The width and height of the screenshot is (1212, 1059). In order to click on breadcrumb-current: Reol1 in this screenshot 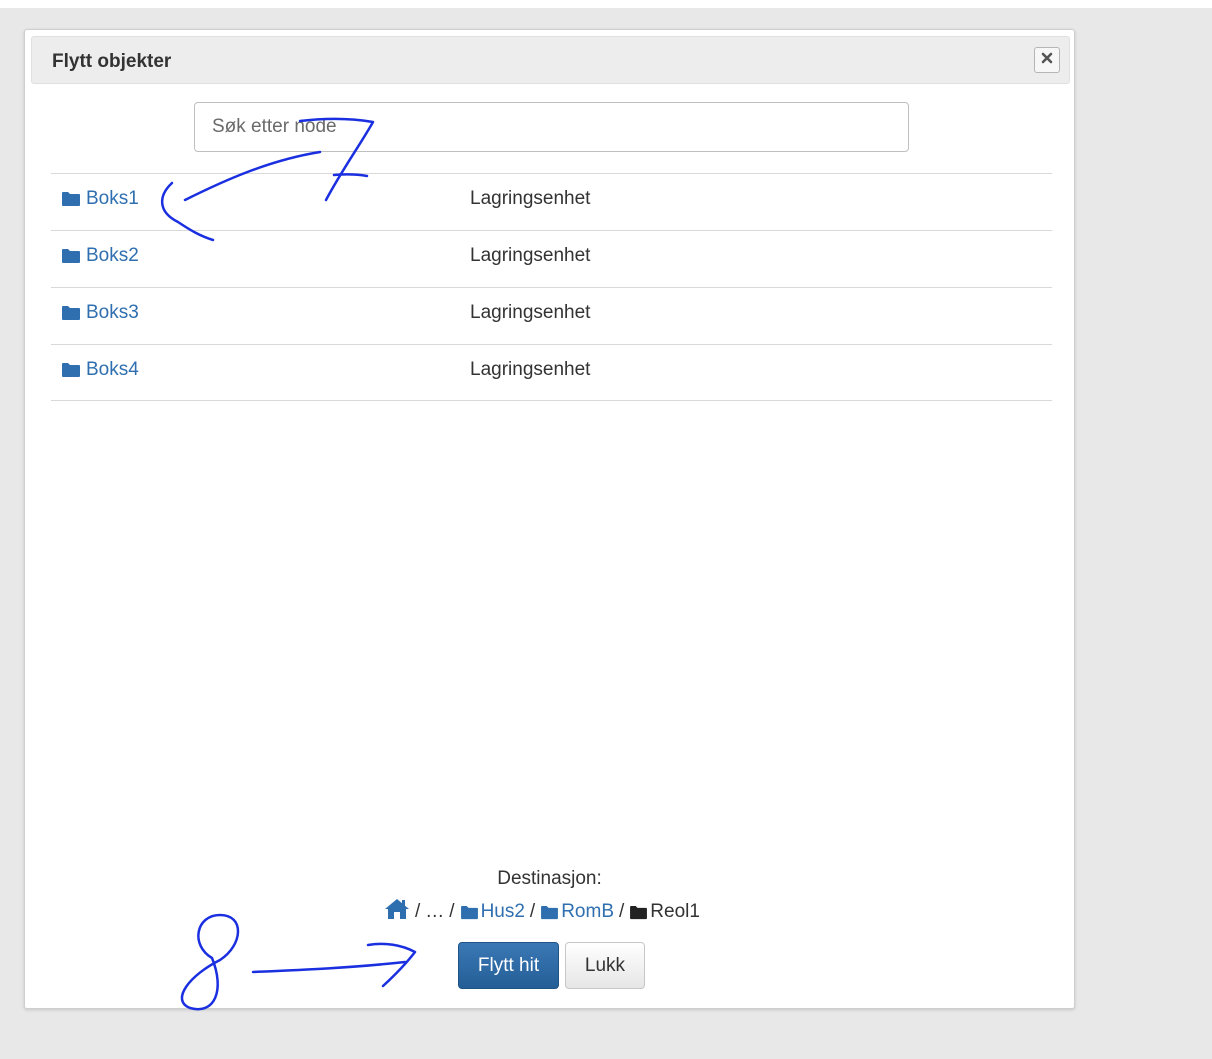, I will do `click(664, 912)`.